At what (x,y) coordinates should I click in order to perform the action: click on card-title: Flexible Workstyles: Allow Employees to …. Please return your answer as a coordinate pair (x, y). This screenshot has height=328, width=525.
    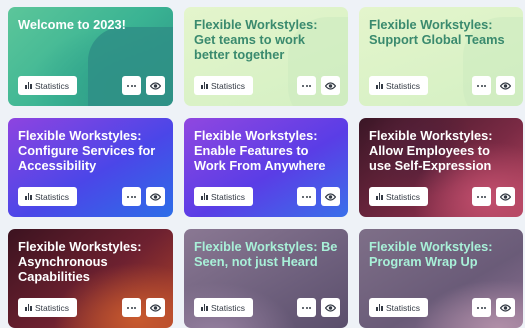
    Looking at the image, I should click on (431, 150).